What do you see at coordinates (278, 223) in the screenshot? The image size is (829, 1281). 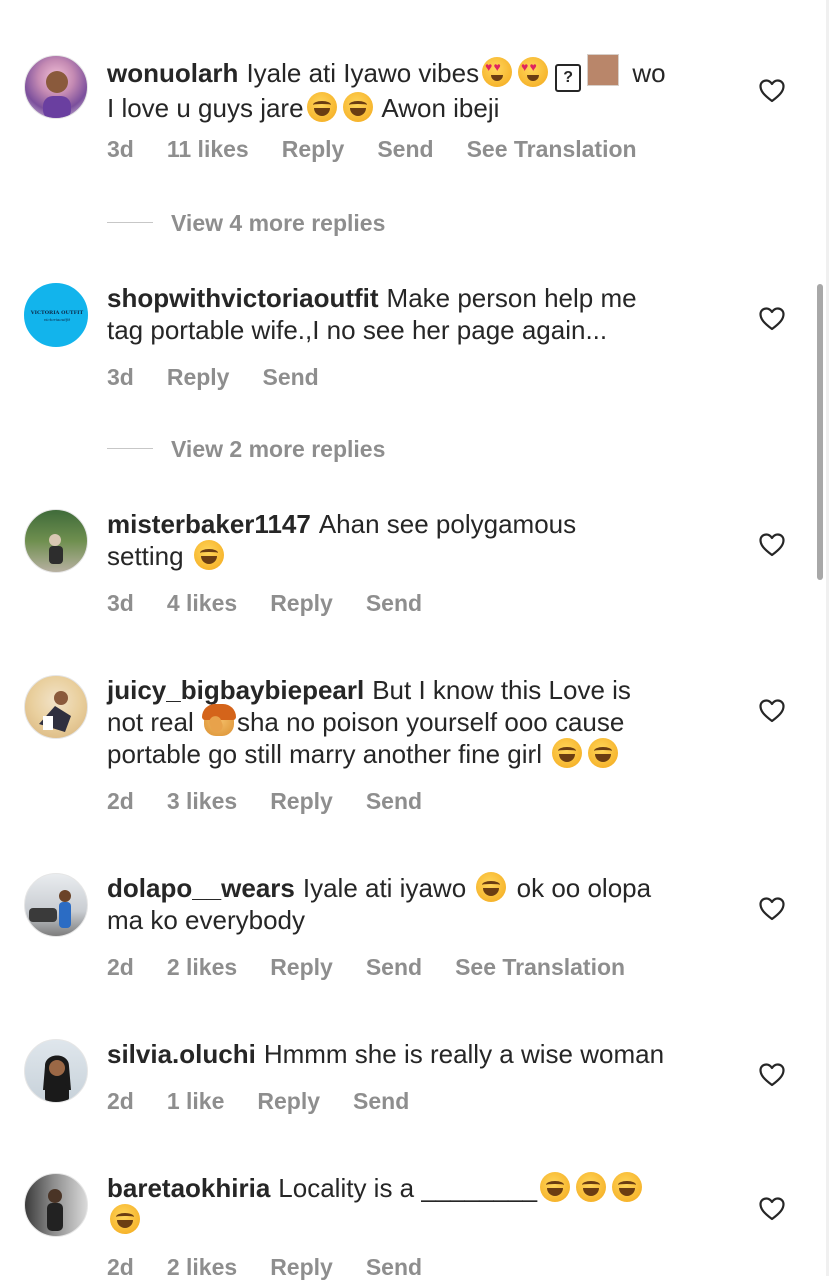 I see `view-more-label: View 4 more replies` at bounding box center [278, 223].